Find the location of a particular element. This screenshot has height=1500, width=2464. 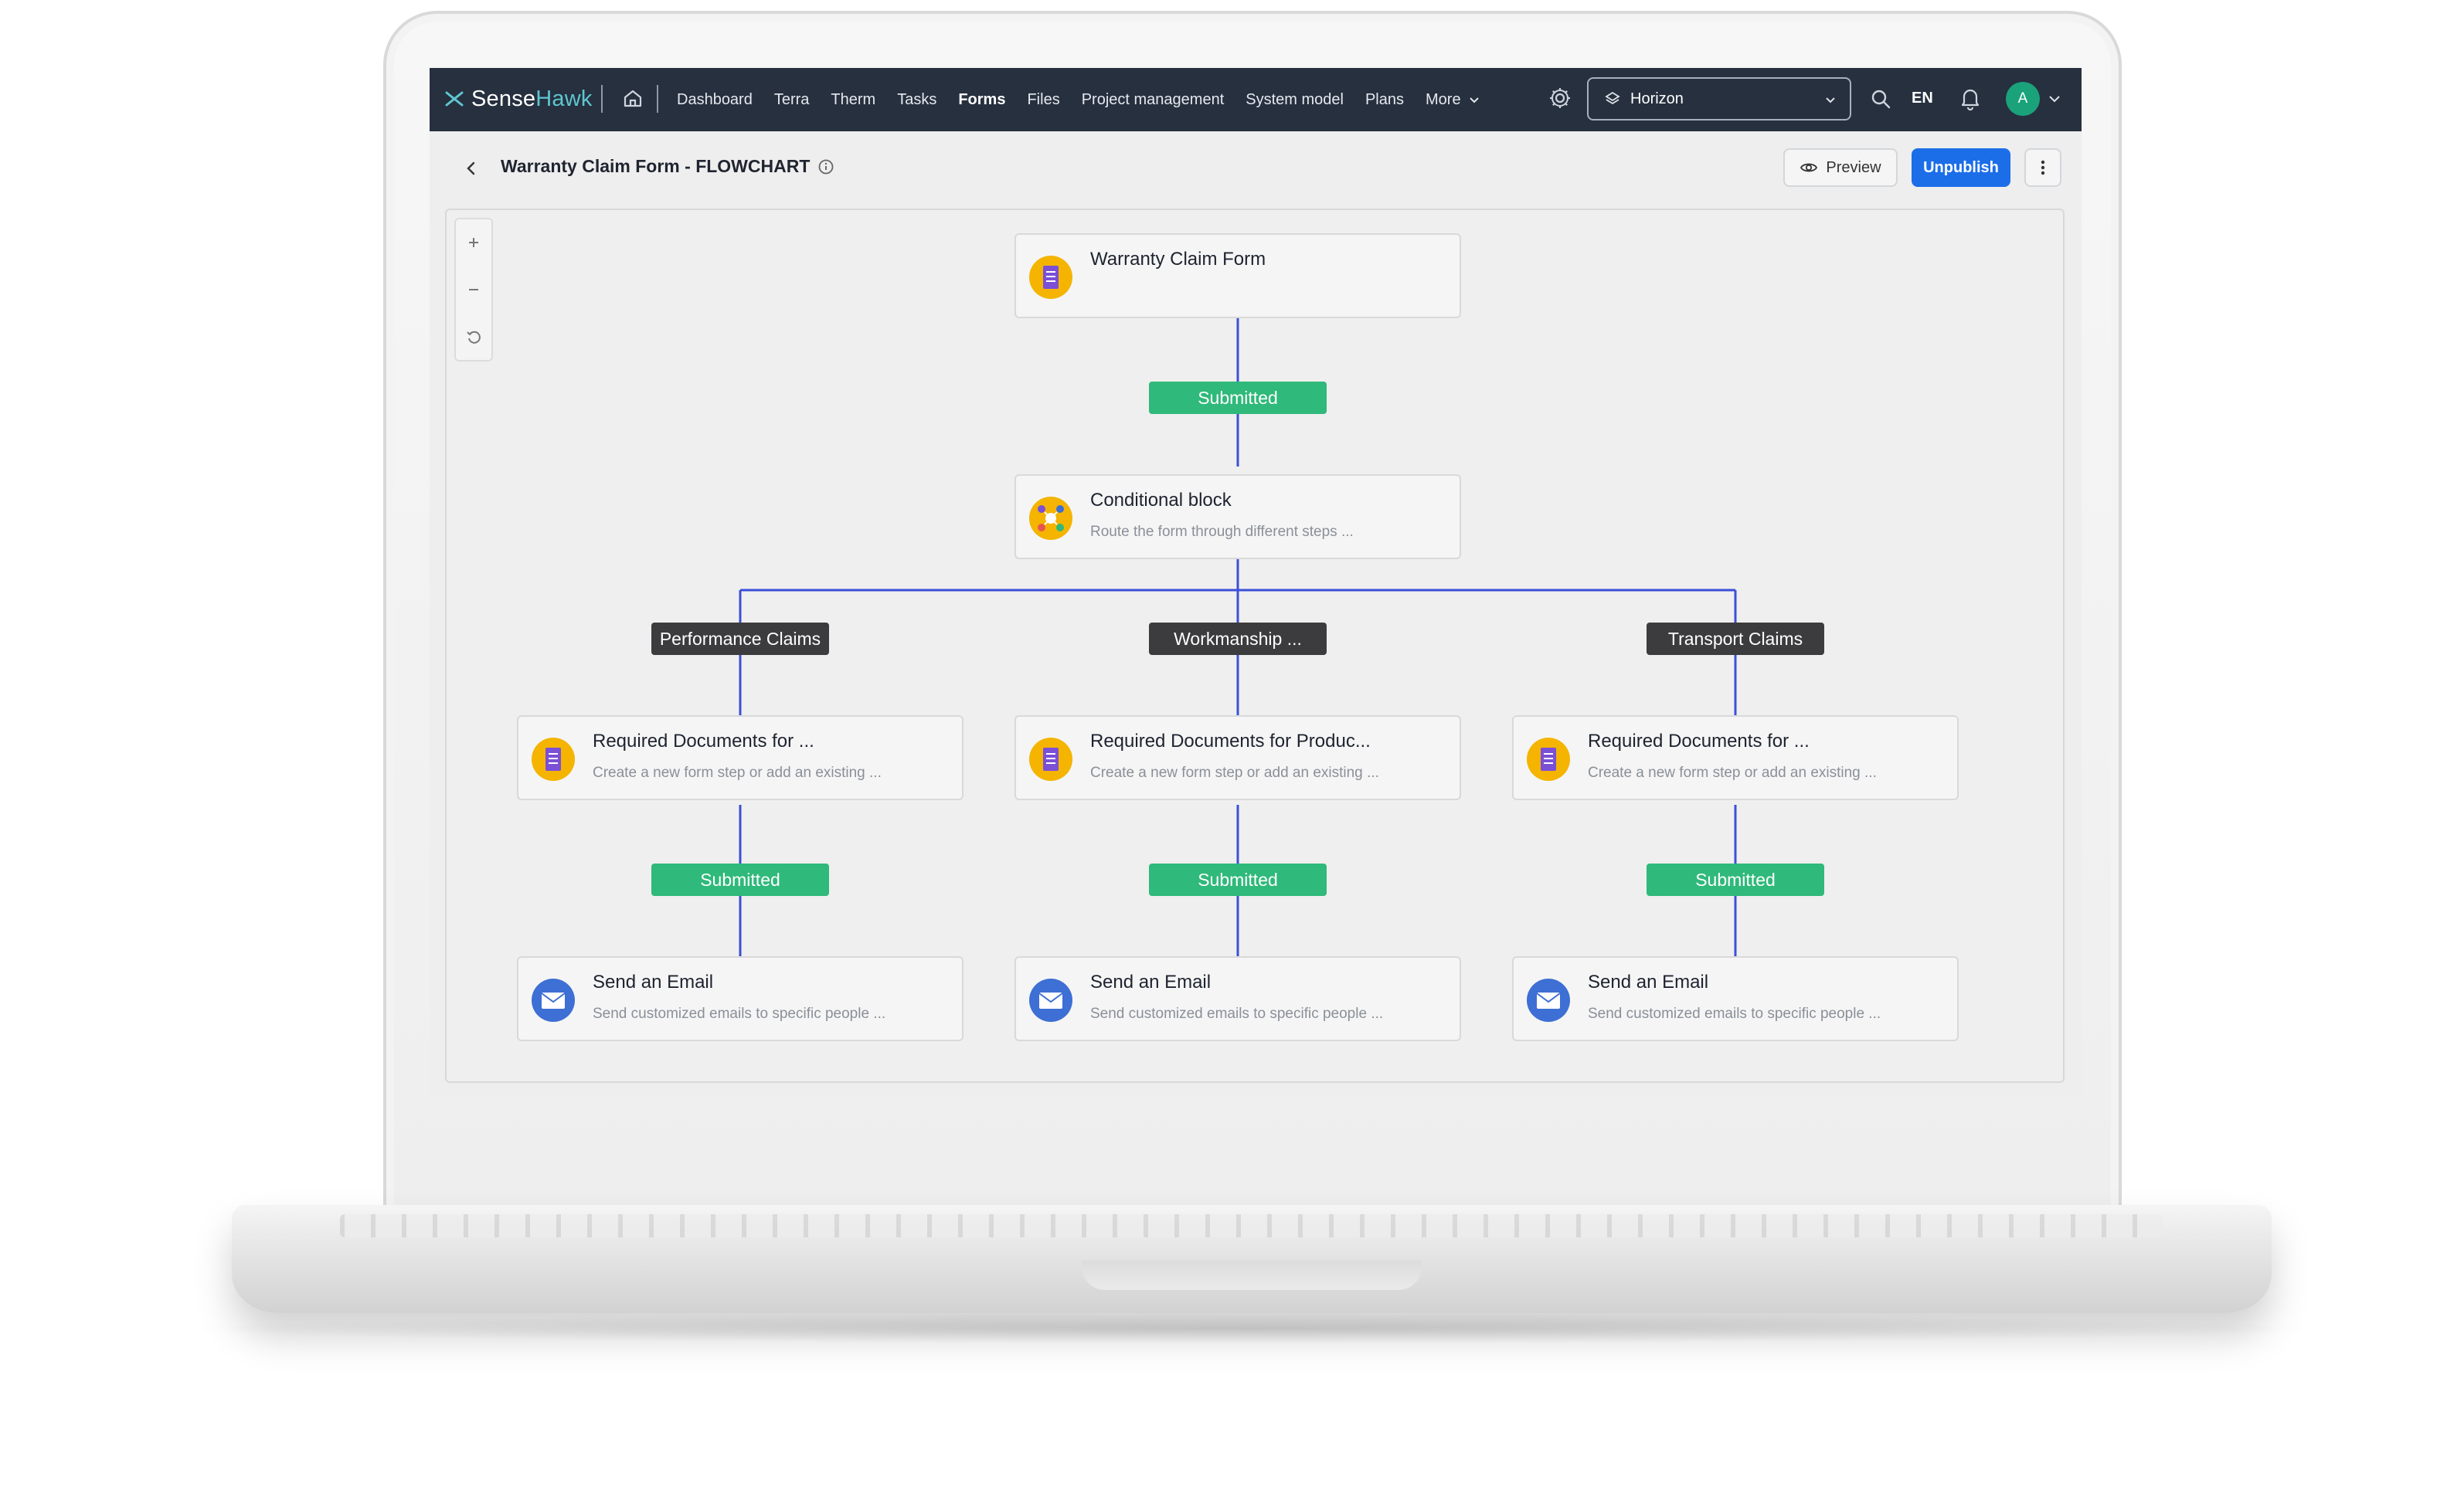

brand-name: SenseHawk is located at coordinates (532, 98).